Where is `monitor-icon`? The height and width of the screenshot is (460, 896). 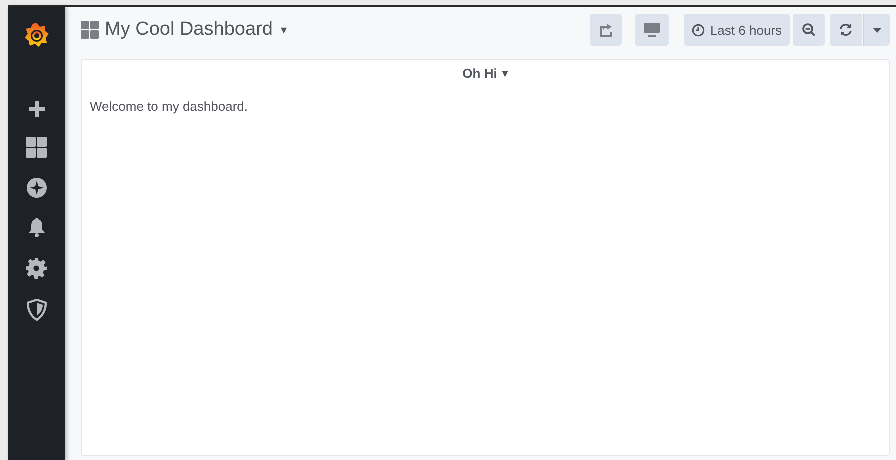 monitor-icon is located at coordinates (652, 30).